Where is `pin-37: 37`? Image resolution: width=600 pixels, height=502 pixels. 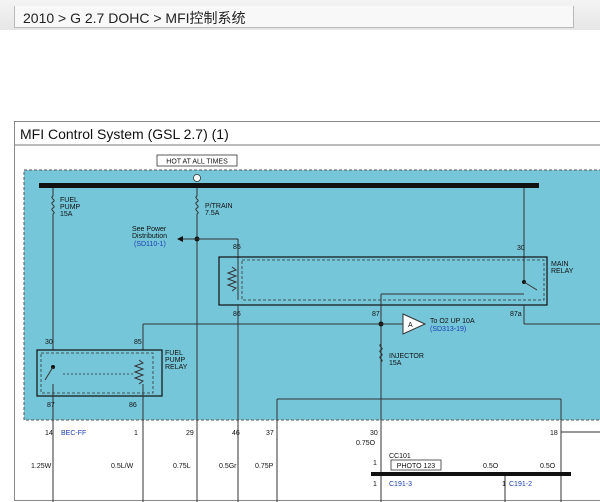
pin-37: 37 is located at coordinates (270, 433).